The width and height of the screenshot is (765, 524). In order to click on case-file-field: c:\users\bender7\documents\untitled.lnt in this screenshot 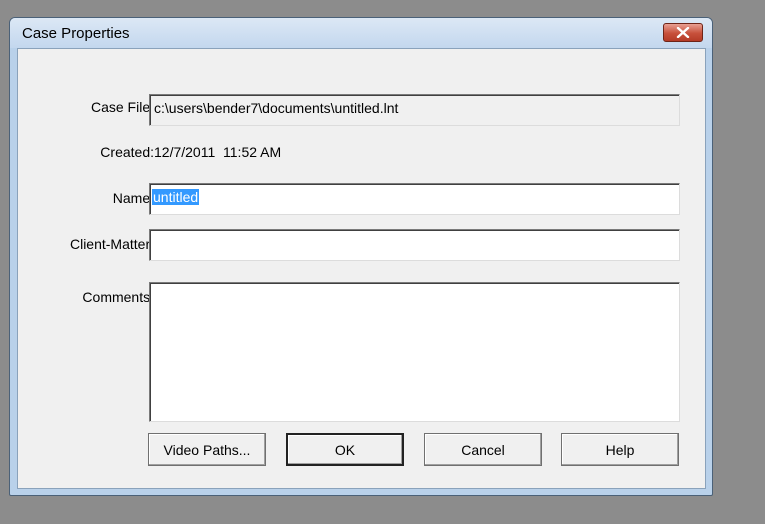, I will do `click(414, 110)`.